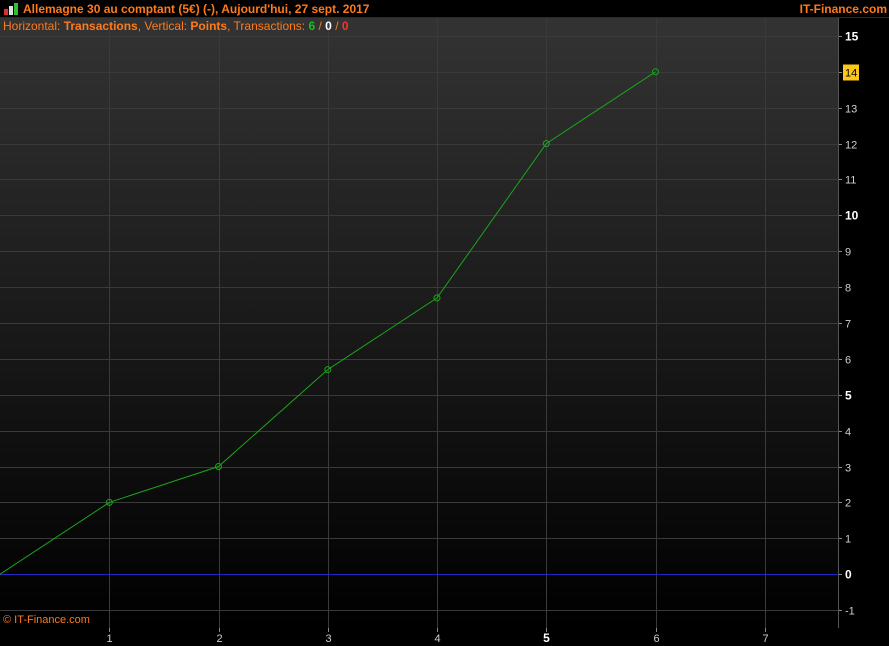  Describe the element at coordinates (328, 639) in the screenshot. I see `x-tick-label: 3` at that location.